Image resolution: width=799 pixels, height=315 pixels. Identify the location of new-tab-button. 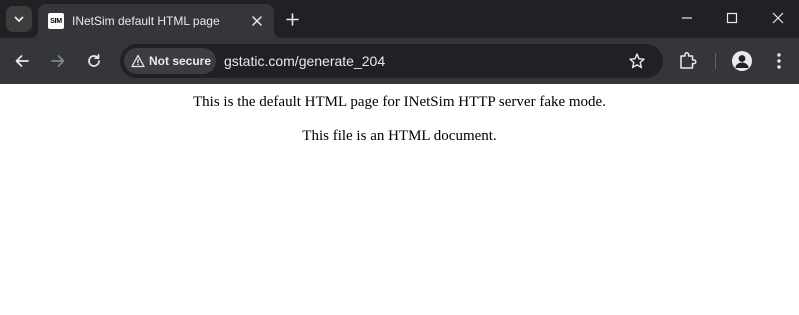
(292, 19).